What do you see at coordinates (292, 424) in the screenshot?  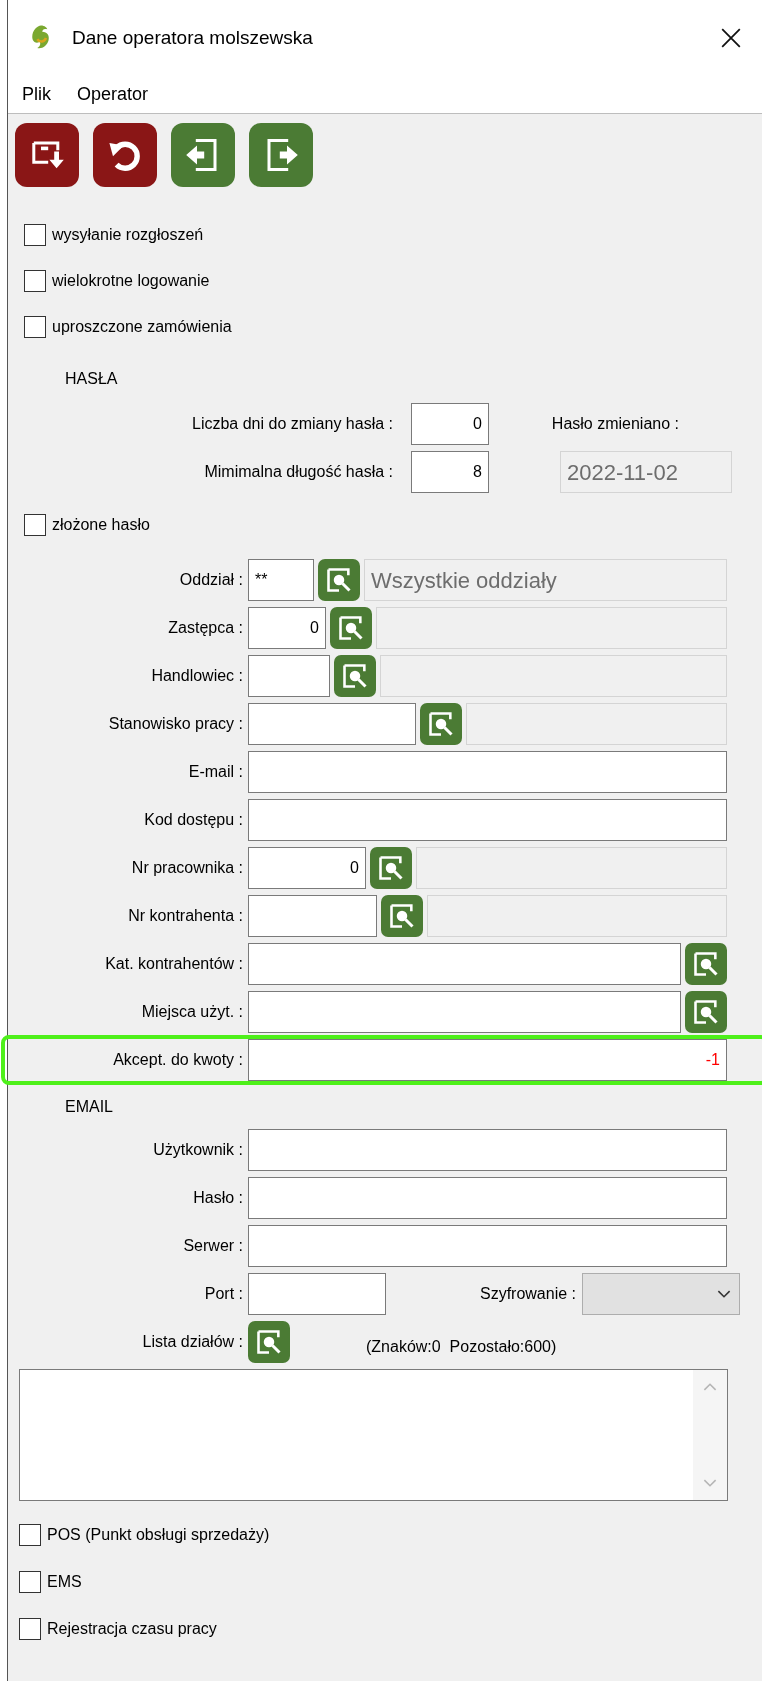 I see `field-label: Liczba dni do zmiany hasła :` at bounding box center [292, 424].